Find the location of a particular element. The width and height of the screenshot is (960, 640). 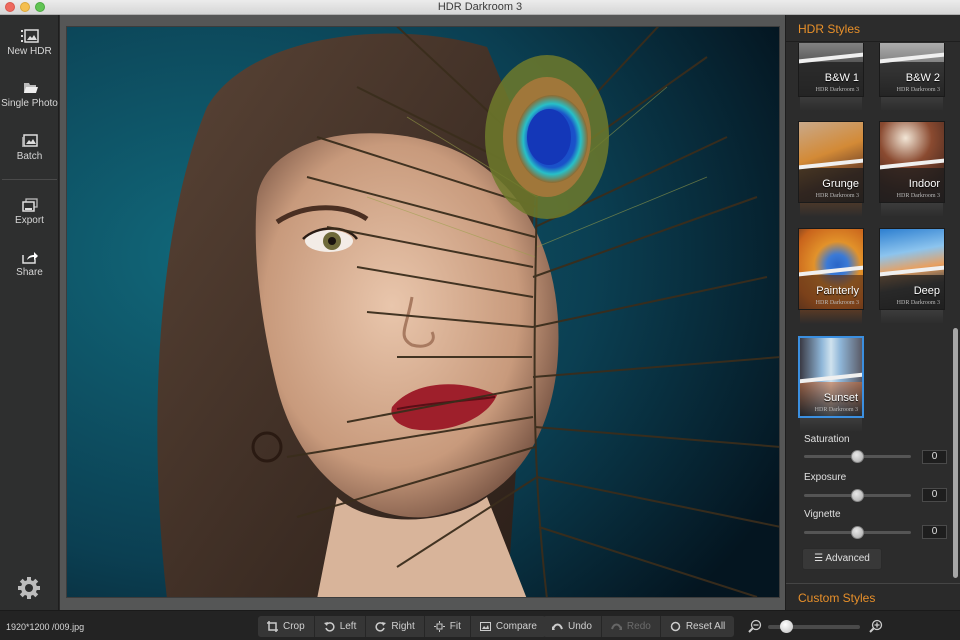

compare-button: Compare is located at coordinates (508, 626).